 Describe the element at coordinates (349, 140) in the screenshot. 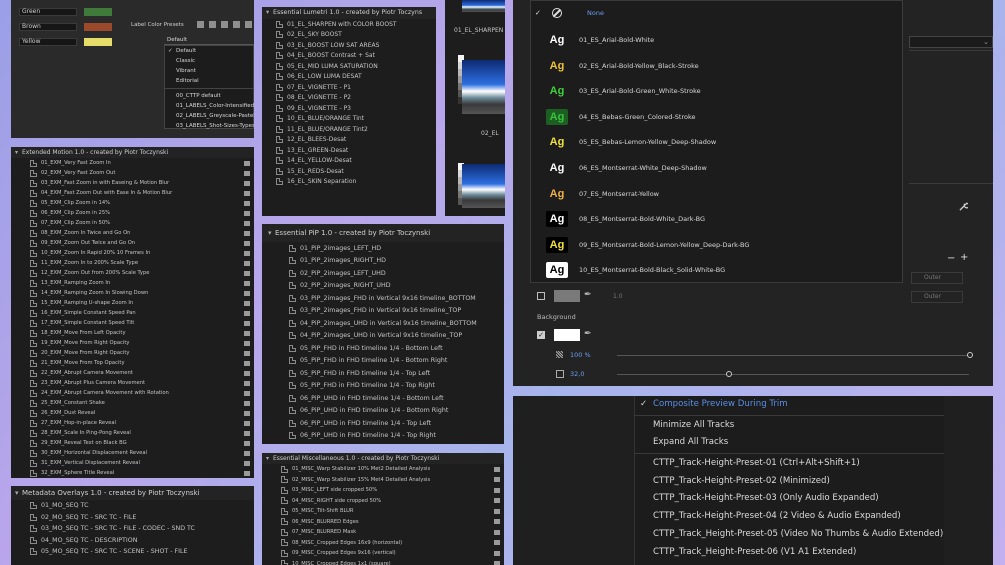

I see `list-item: 12_EL_BLEES-Desat` at that location.